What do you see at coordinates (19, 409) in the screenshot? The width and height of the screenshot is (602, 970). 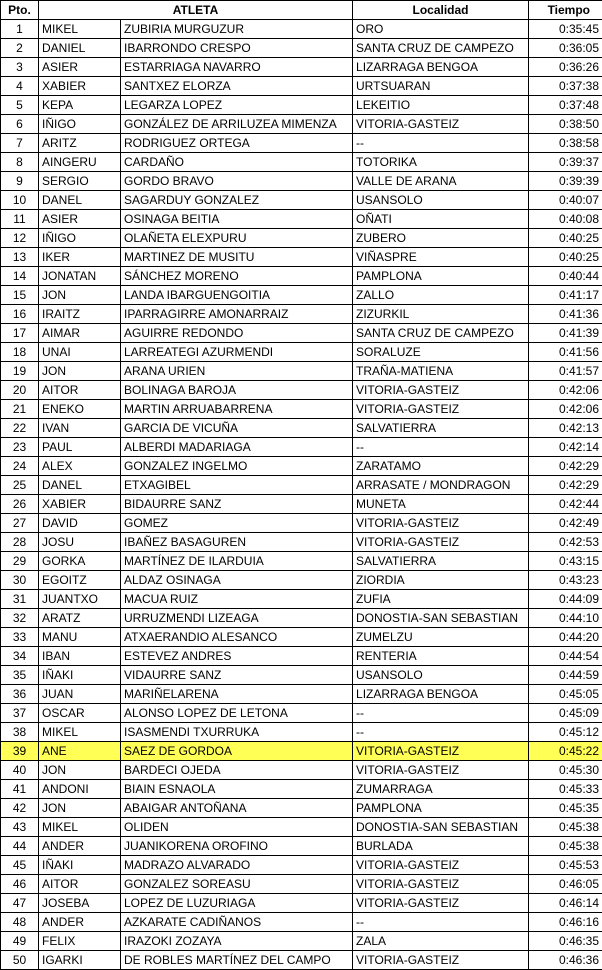 I see `position-cell: 21` at bounding box center [19, 409].